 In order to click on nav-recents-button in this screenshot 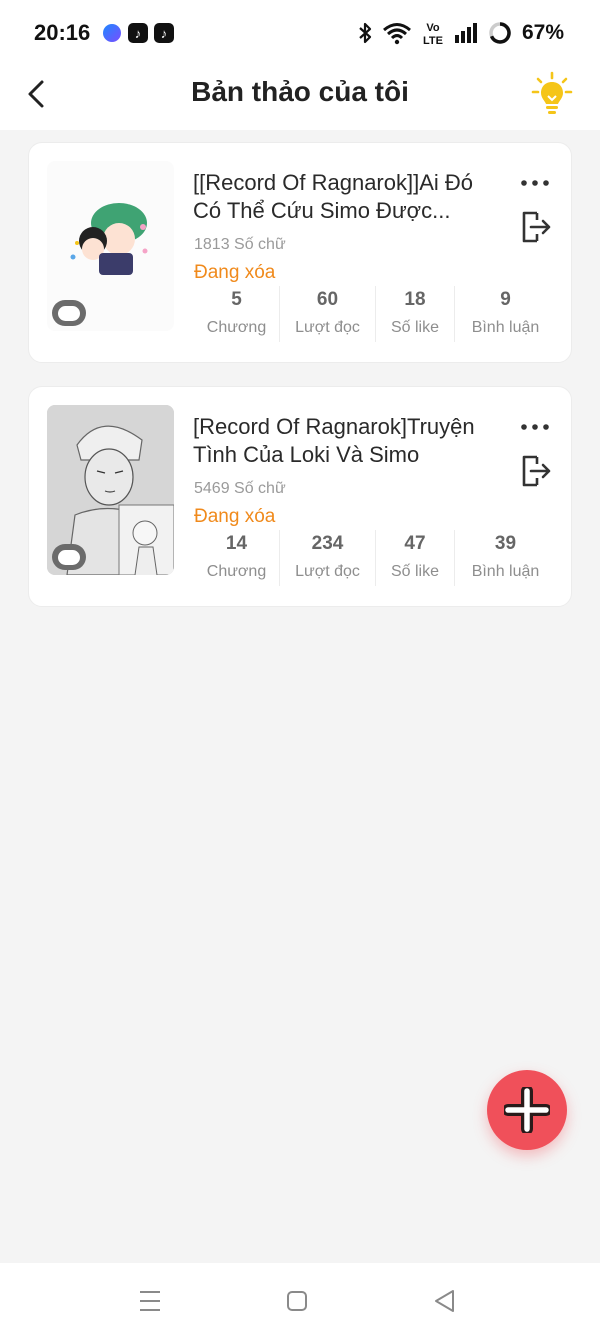, I will do `click(150, 1301)`.